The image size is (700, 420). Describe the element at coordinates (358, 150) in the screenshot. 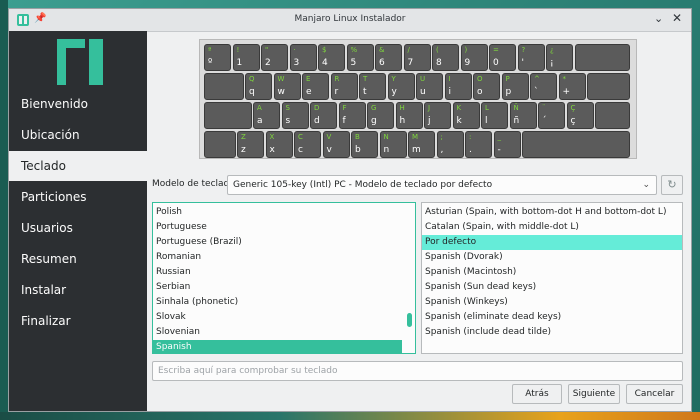

I see `key-base-label: b` at that location.